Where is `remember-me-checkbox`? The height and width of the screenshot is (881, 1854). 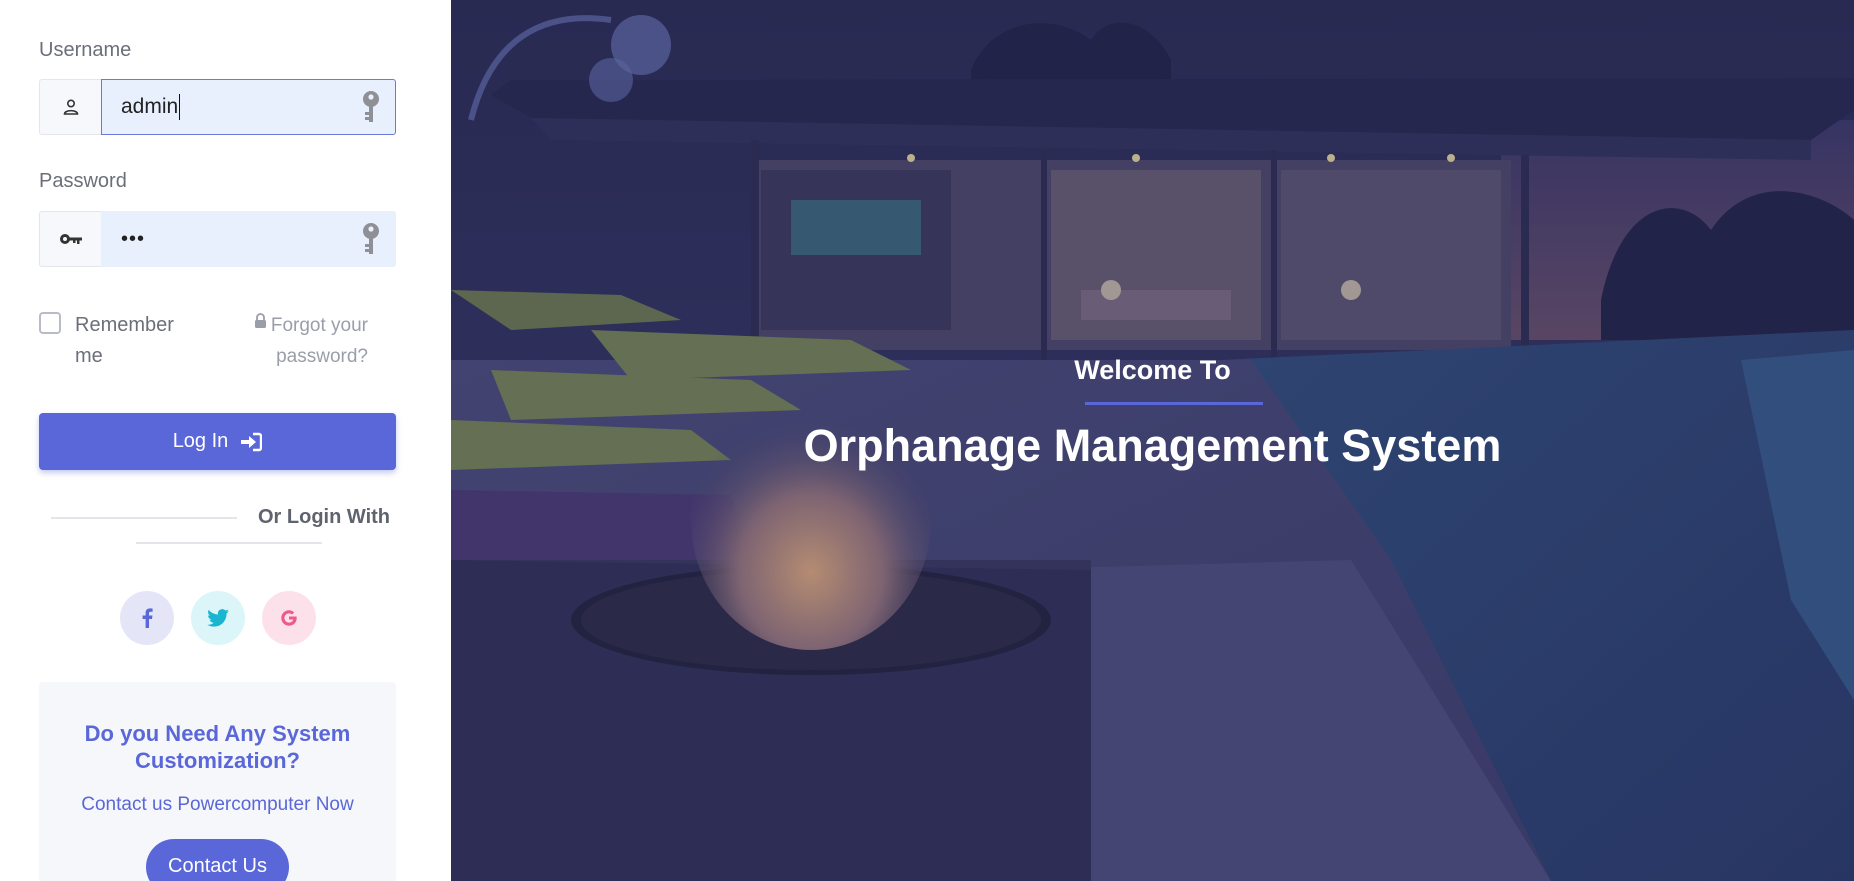
remember-me-checkbox is located at coordinates (50, 323).